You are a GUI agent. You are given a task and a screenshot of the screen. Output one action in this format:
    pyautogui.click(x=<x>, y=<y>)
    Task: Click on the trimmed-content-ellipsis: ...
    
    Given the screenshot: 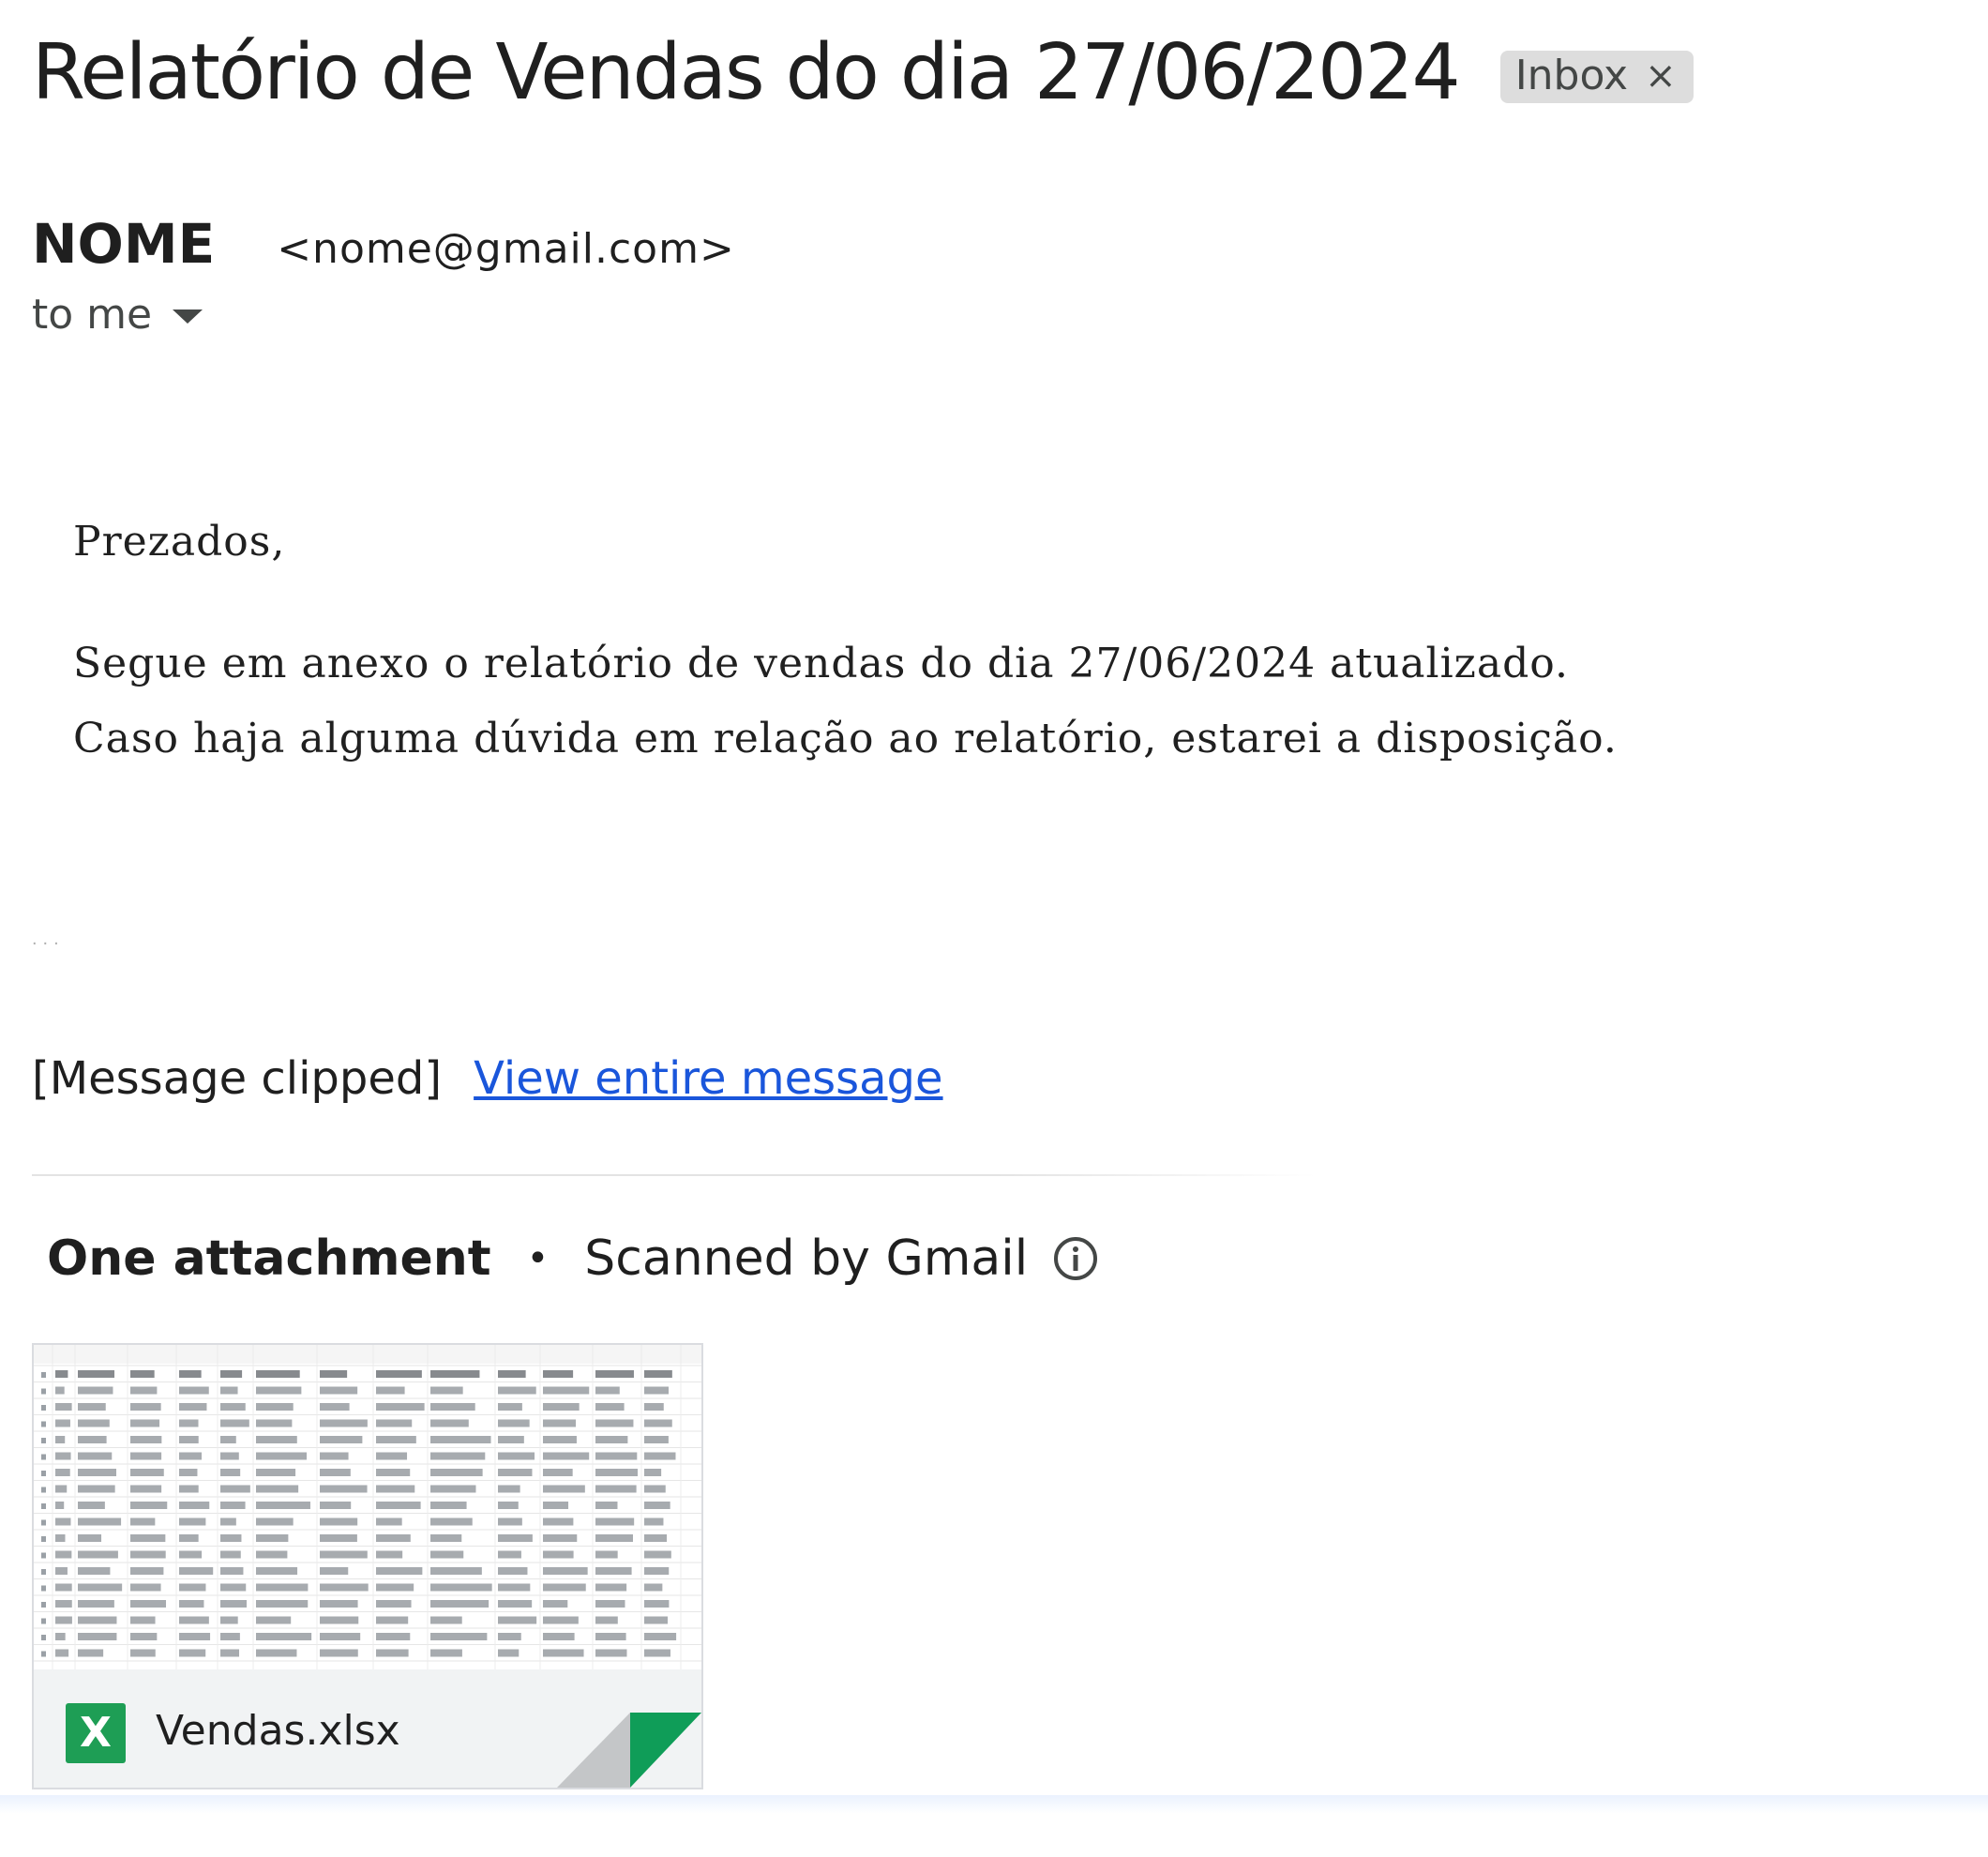 What is the action you would take?
    pyautogui.click(x=49, y=939)
    